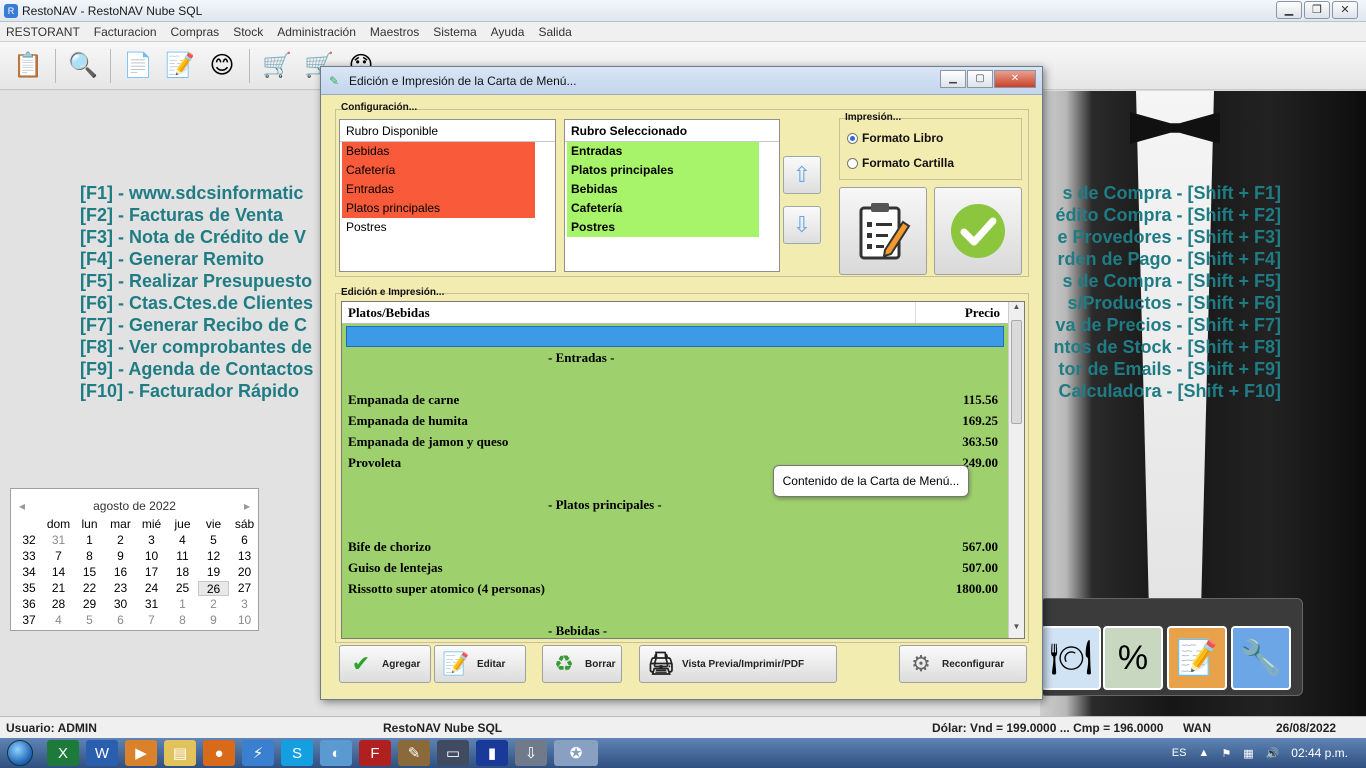 The height and width of the screenshot is (768, 1366). What do you see at coordinates (683, 546) in the screenshot?
I see `table-row: Bife de chorizo 567.00` at bounding box center [683, 546].